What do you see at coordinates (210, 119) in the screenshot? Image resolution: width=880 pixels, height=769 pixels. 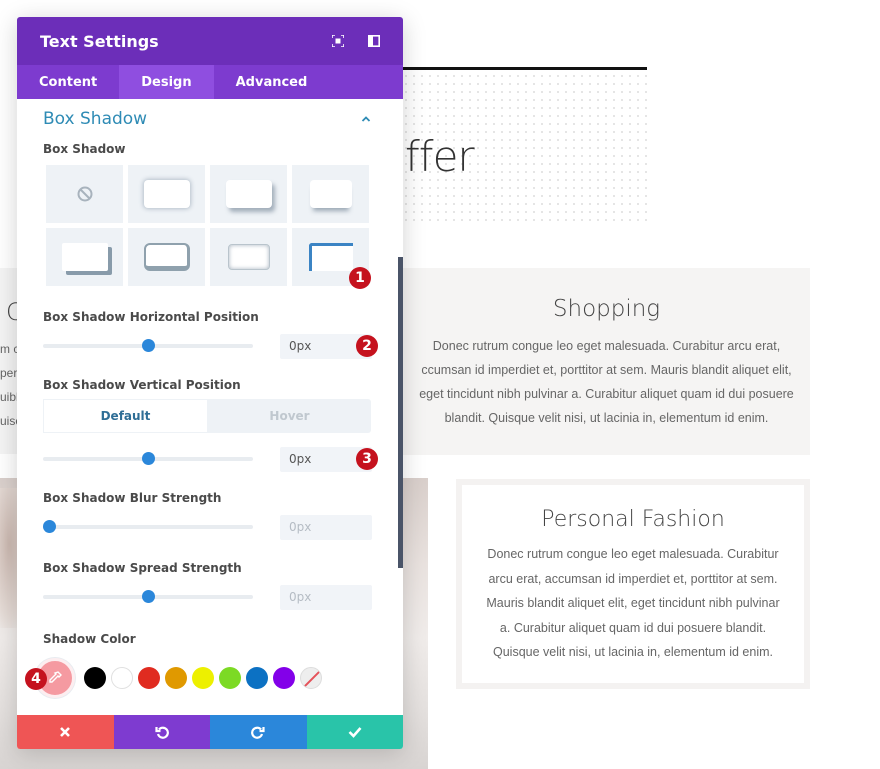 I see `box-shadow-section-toggle: Box Shadow` at bounding box center [210, 119].